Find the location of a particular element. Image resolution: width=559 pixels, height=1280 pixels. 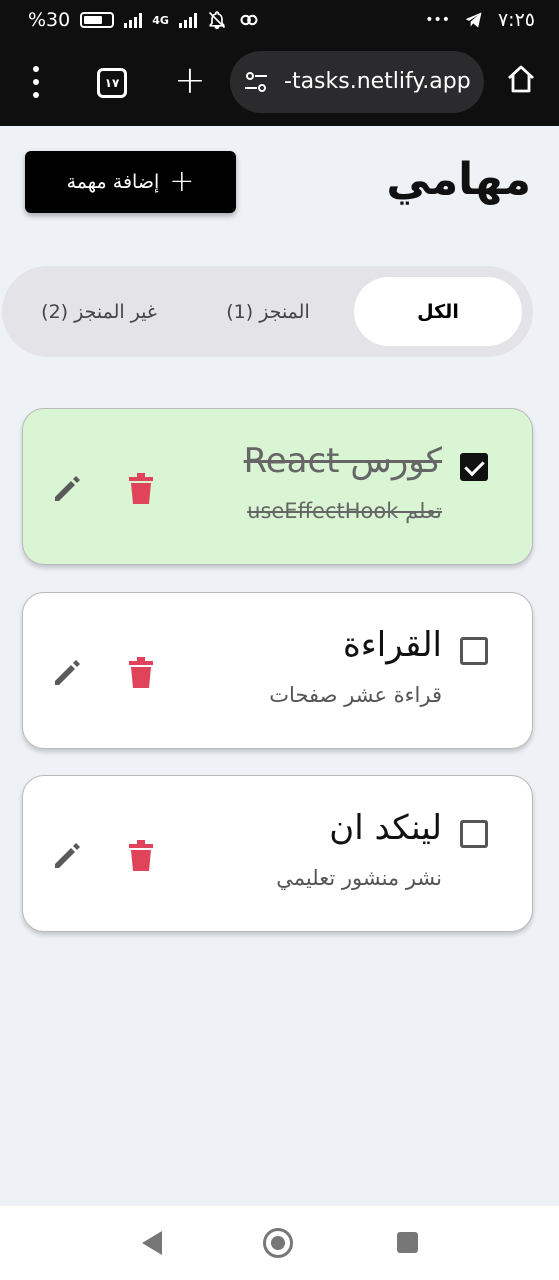

filter-tabs: الكل المنجز (1) غير المنجز (2) is located at coordinates (267, 311).